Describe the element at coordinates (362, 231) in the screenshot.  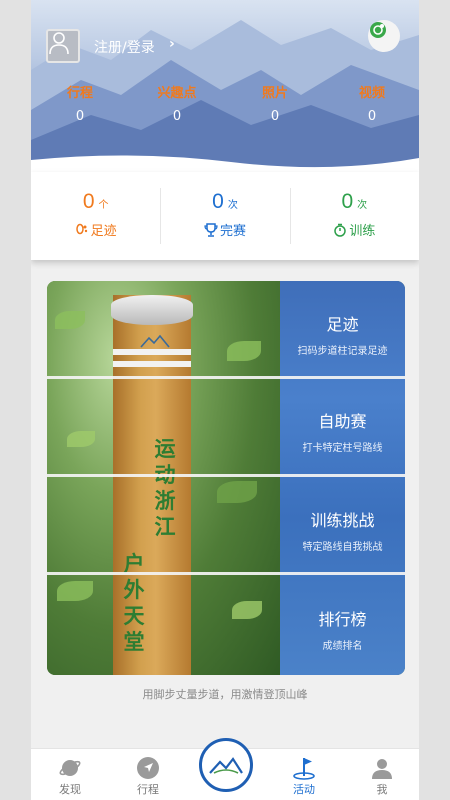
I see `training-label: 训练` at that location.